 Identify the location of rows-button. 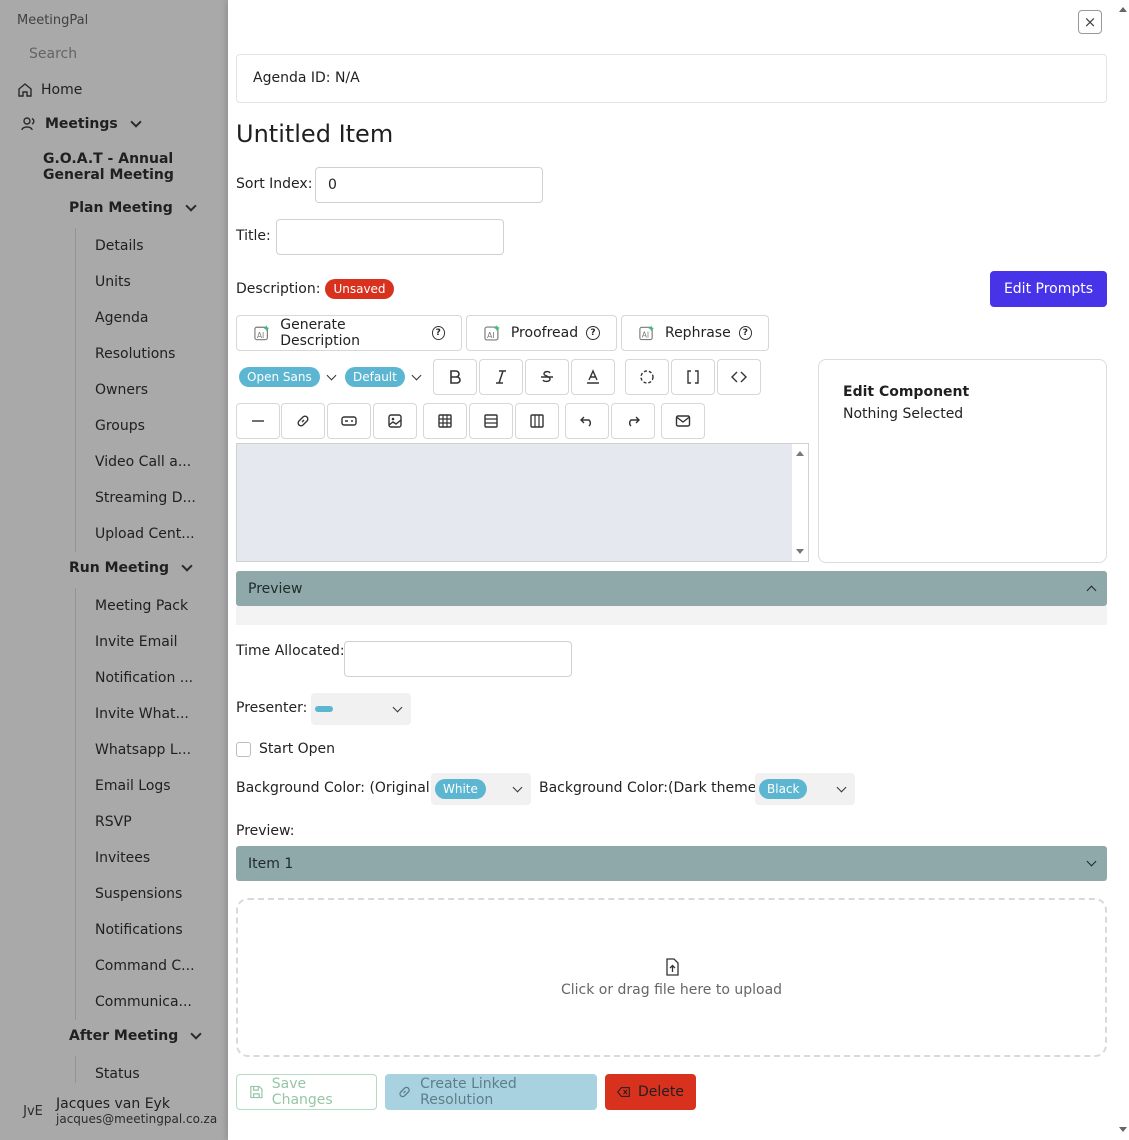
(491, 421).